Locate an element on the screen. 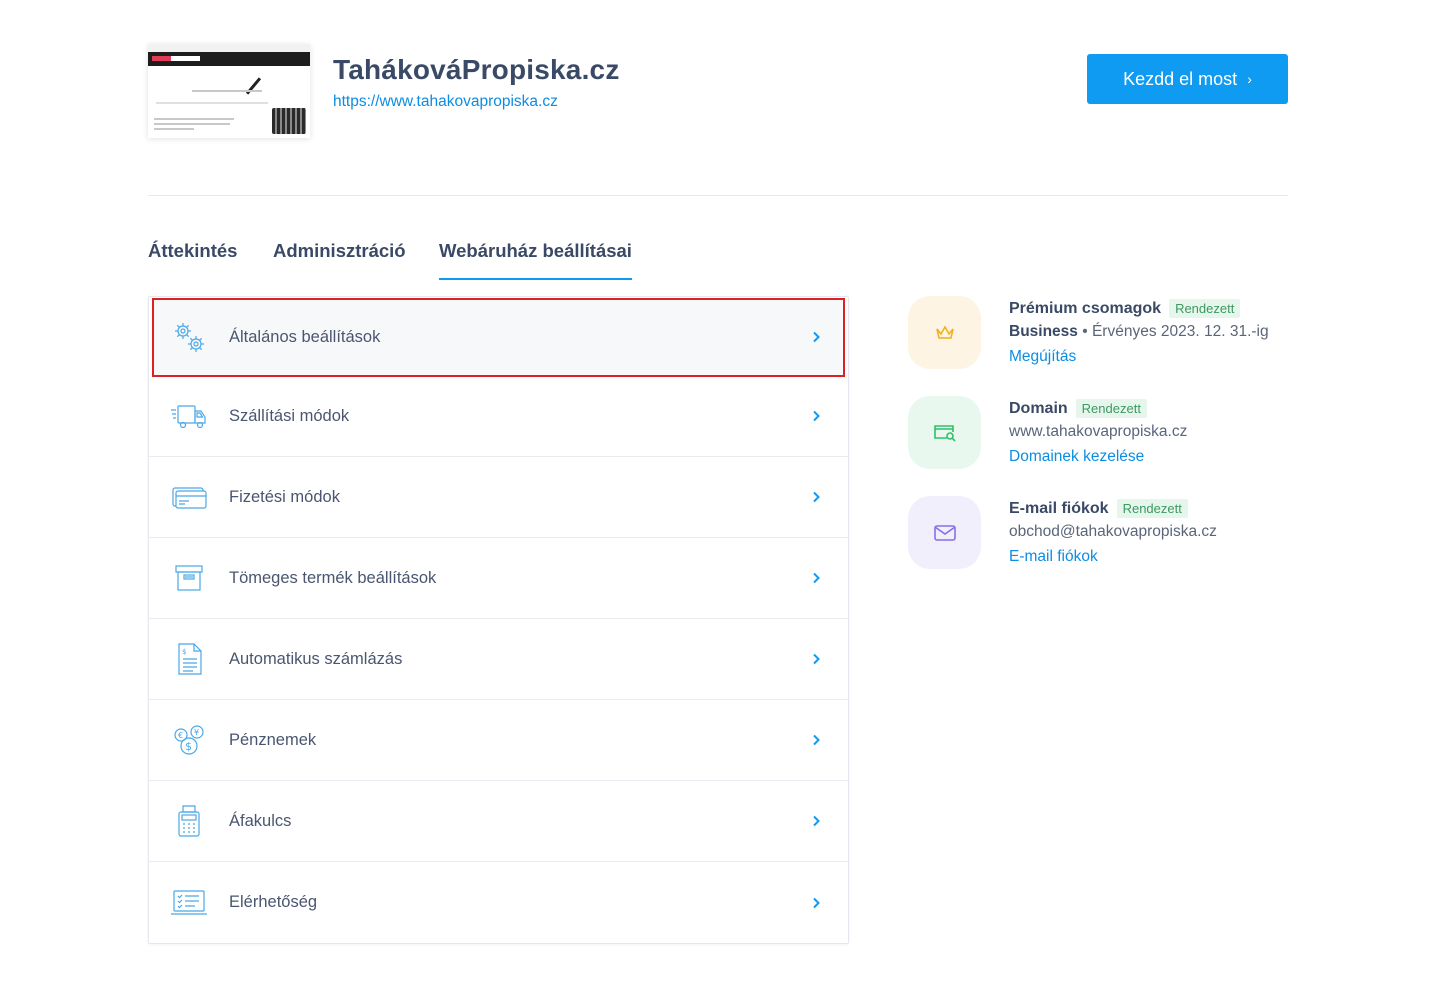 The image size is (1440, 1005). envelope-icon is located at coordinates (944, 532).